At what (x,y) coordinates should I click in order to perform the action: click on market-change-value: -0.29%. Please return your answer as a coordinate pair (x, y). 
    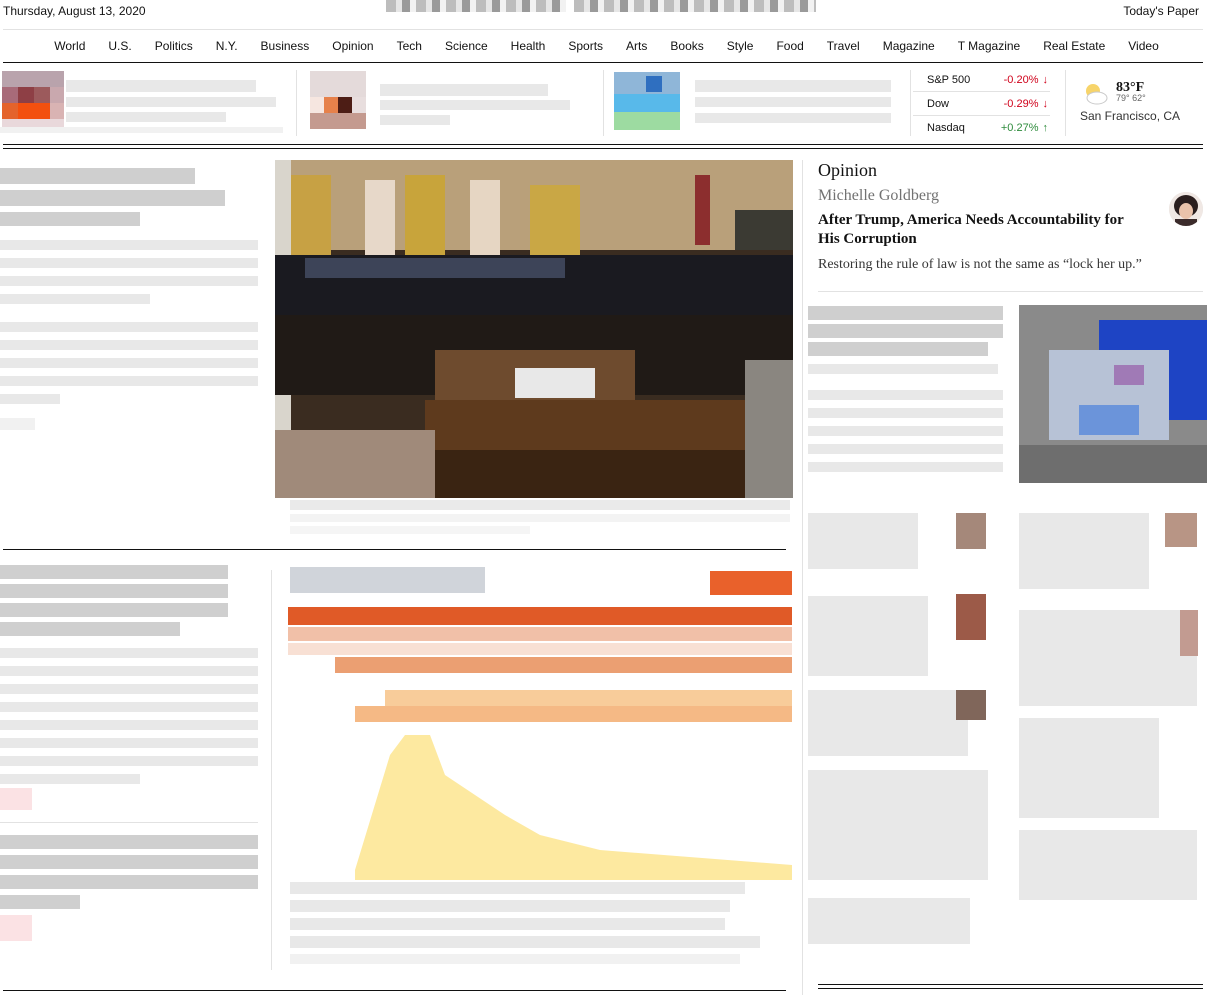
    Looking at the image, I should click on (1021, 103).